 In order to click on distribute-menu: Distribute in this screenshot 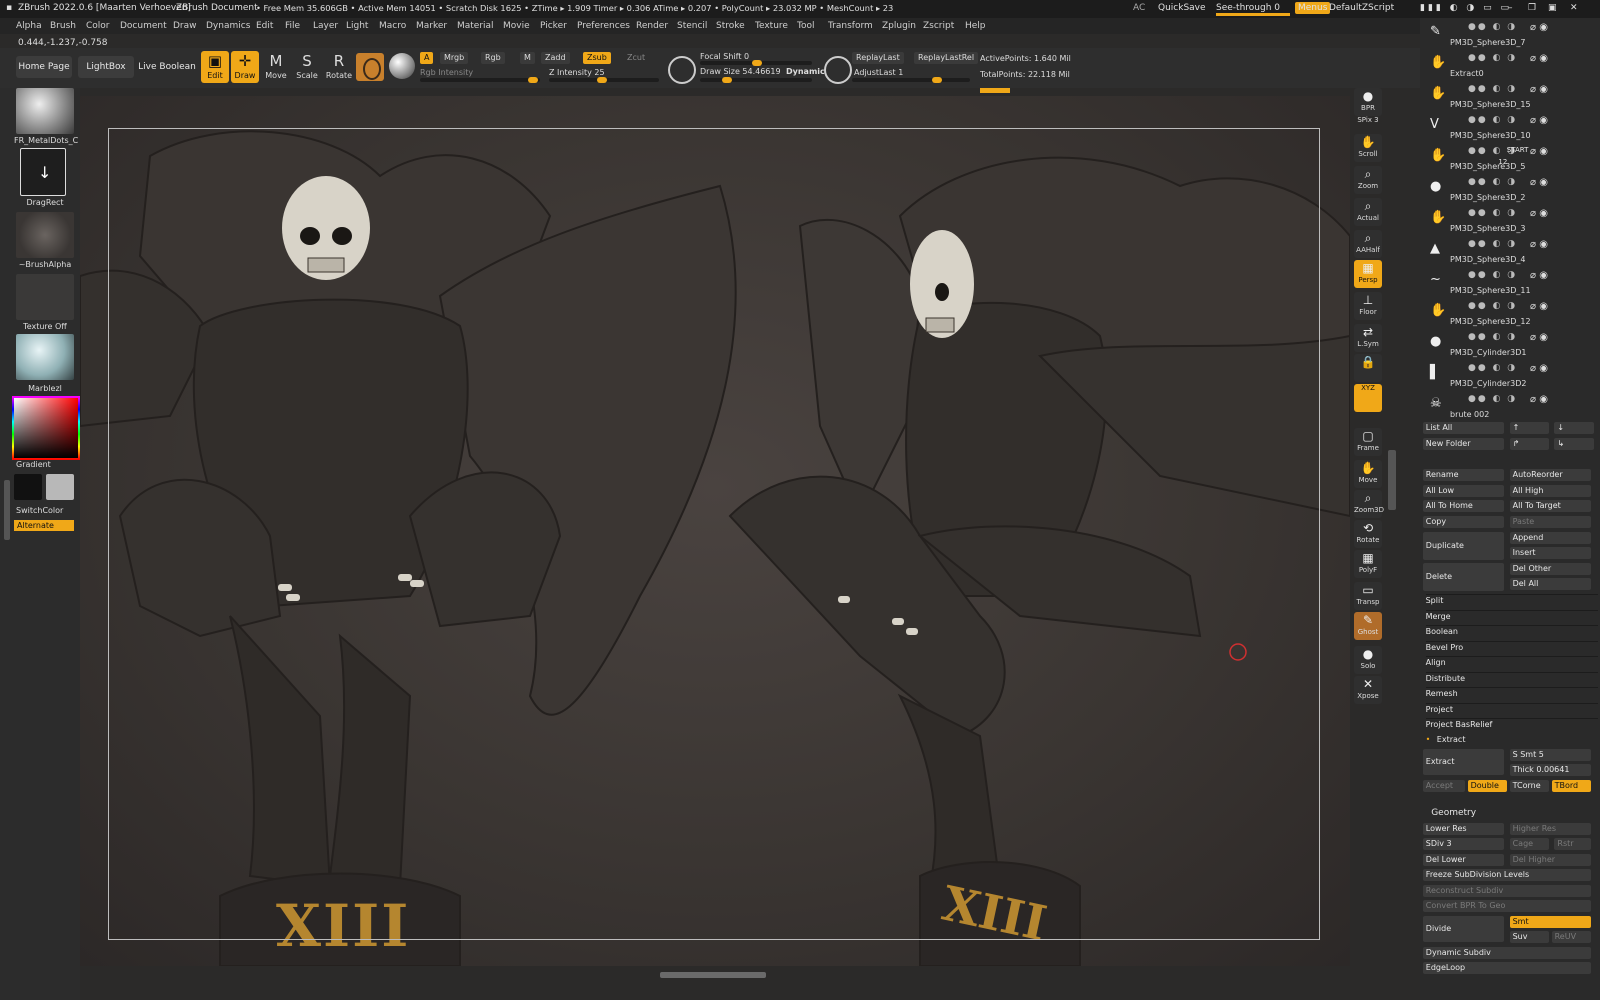, I will do `click(1445, 678)`.